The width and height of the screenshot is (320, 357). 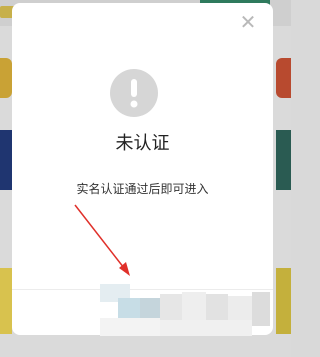 I want to click on dialog-title: 未认证, so click(x=142, y=143).